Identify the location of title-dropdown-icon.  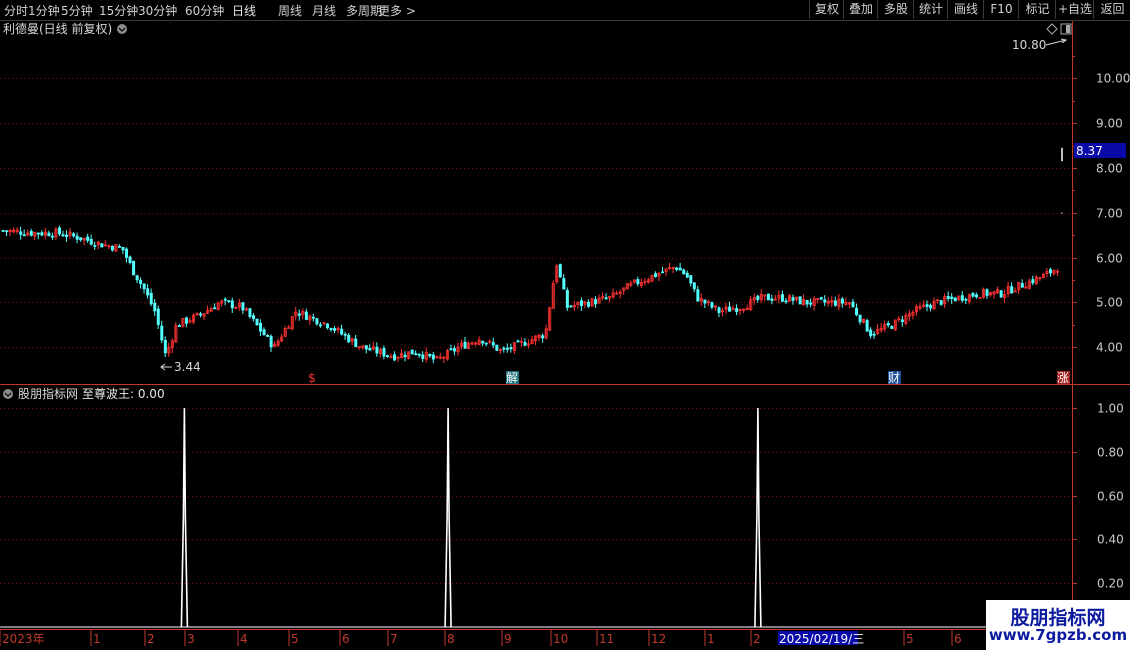
(122, 29).